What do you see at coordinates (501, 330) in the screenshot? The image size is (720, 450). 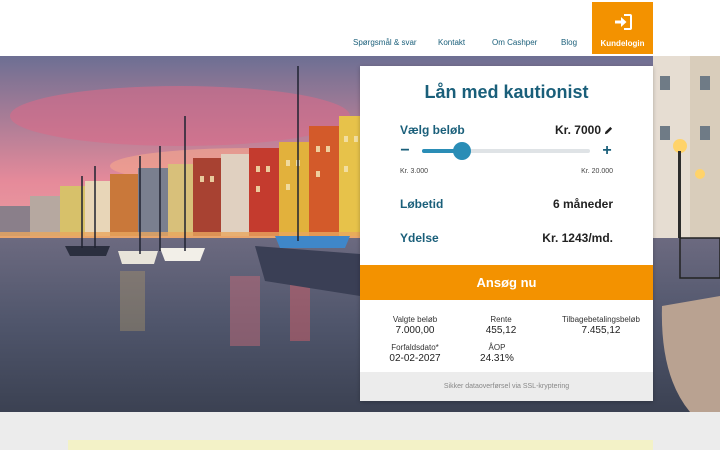 I see `interest-value: 455,12` at bounding box center [501, 330].